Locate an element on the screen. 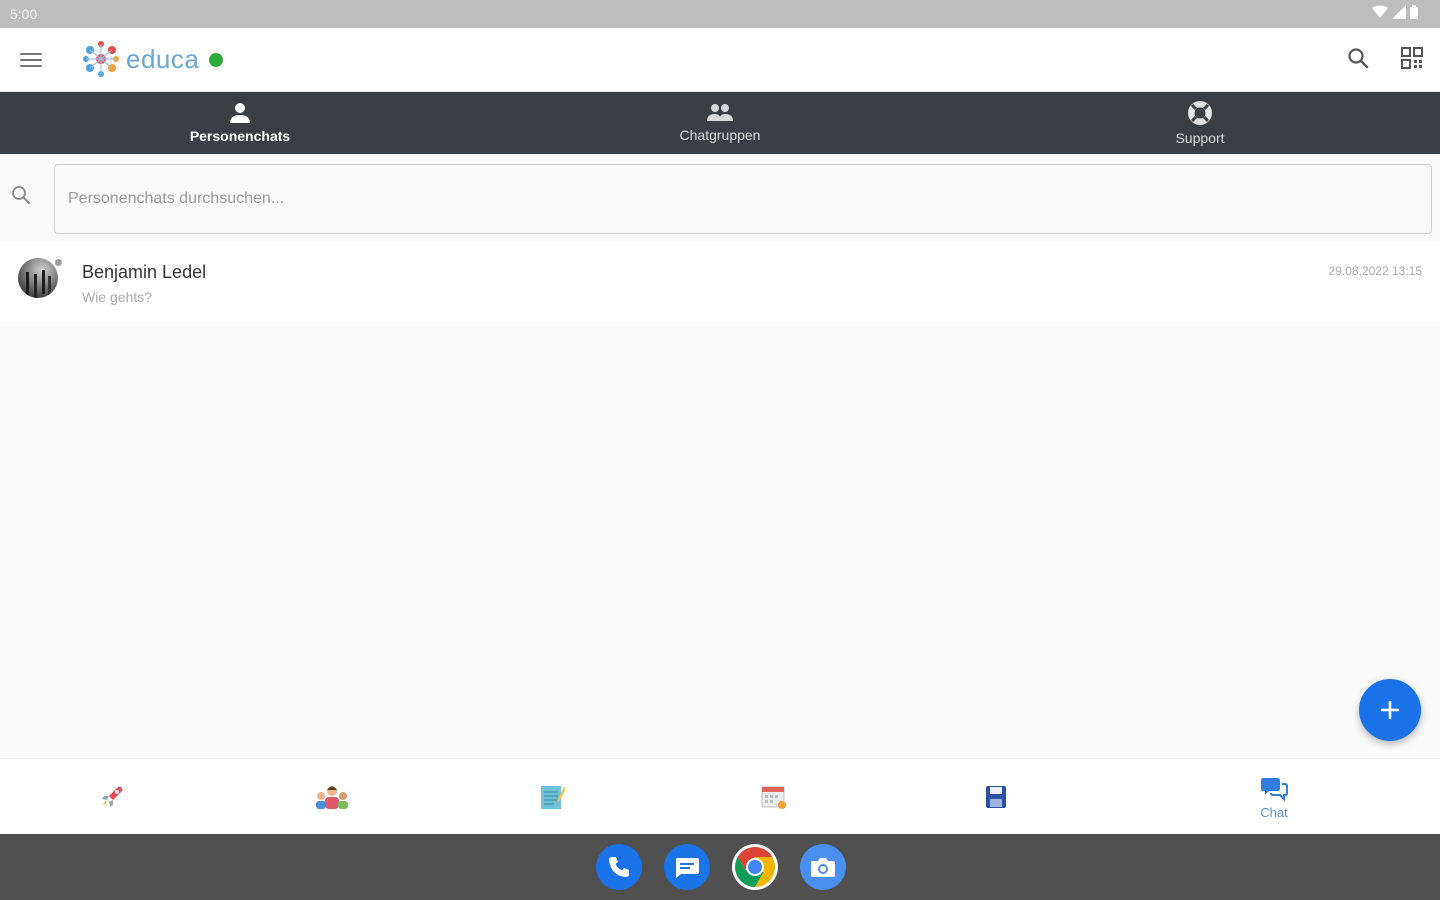 The image size is (1440, 900). chrome-icon is located at coordinates (755, 867).